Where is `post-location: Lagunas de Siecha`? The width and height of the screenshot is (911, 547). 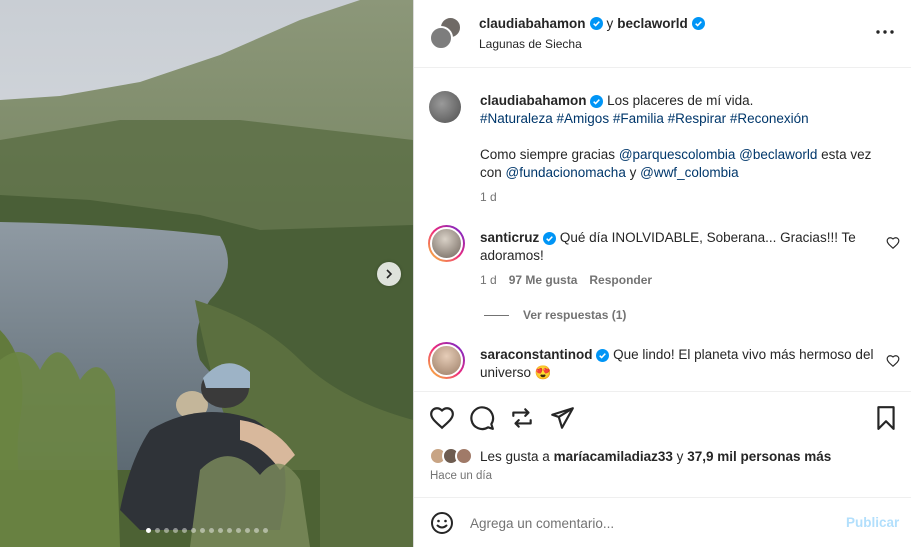 post-location: Lagunas de Siecha is located at coordinates (530, 44).